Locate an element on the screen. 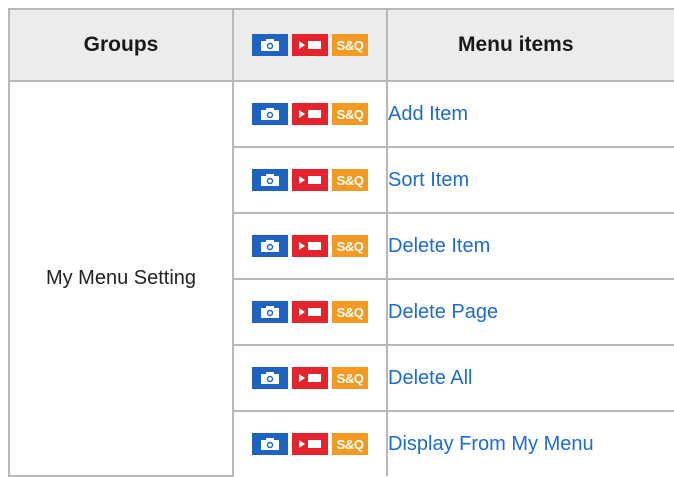  menu-item-cell: Delete Item is located at coordinates (530, 246).